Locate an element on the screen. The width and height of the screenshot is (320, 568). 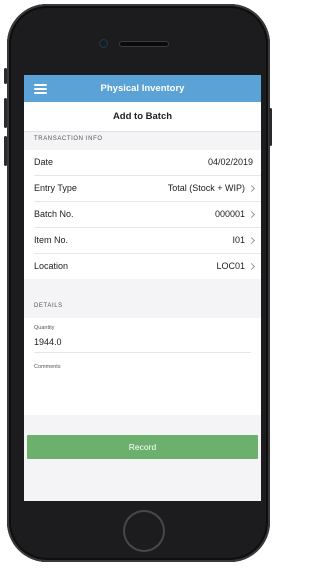
record-button: Record is located at coordinates (142, 447).